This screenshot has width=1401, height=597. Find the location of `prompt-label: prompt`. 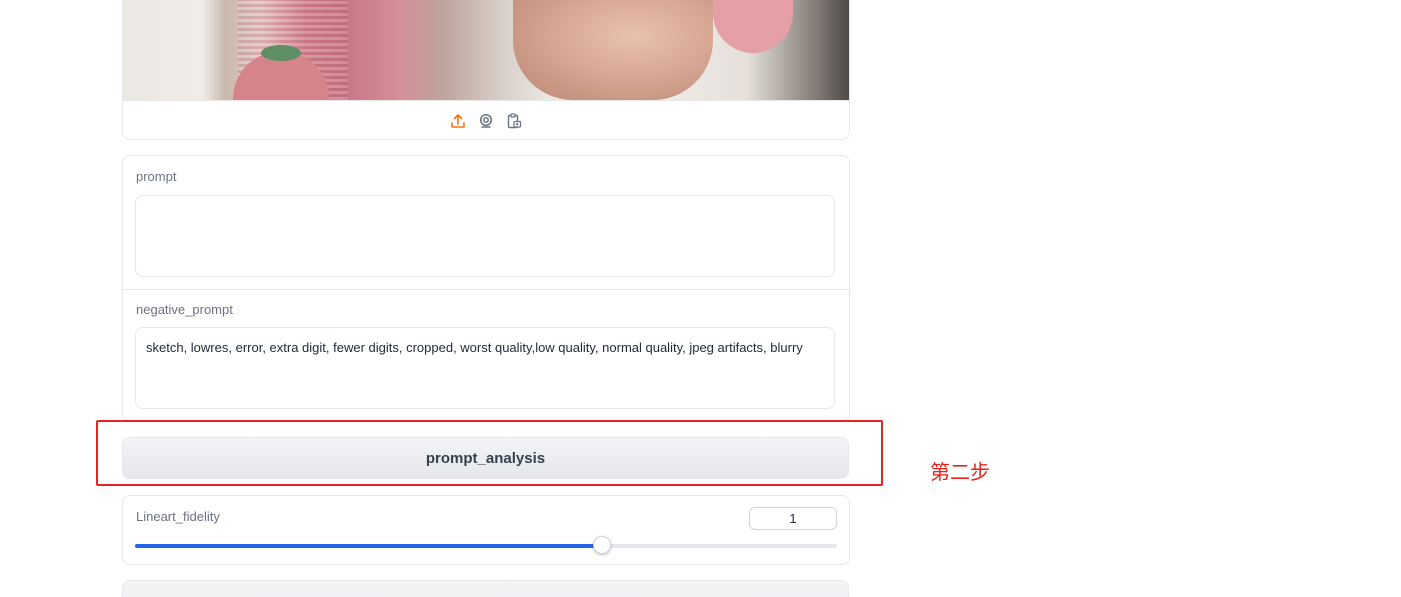

prompt-label: prompt is located at coordinates (156, 176).